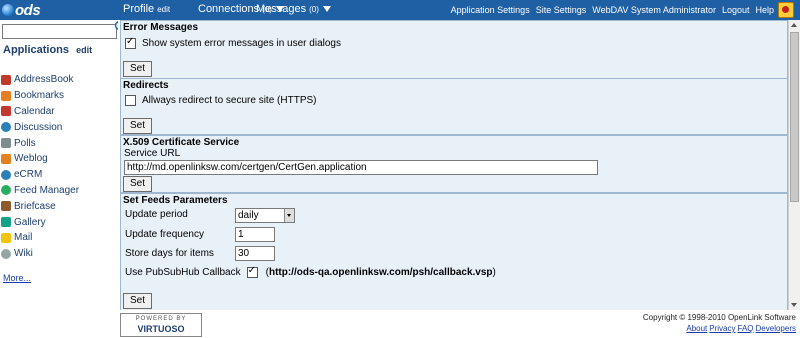 This screenshot has width=800, height=338. I want to click on footer-links: About Privacy FAQ Developers, so click(741, 328).